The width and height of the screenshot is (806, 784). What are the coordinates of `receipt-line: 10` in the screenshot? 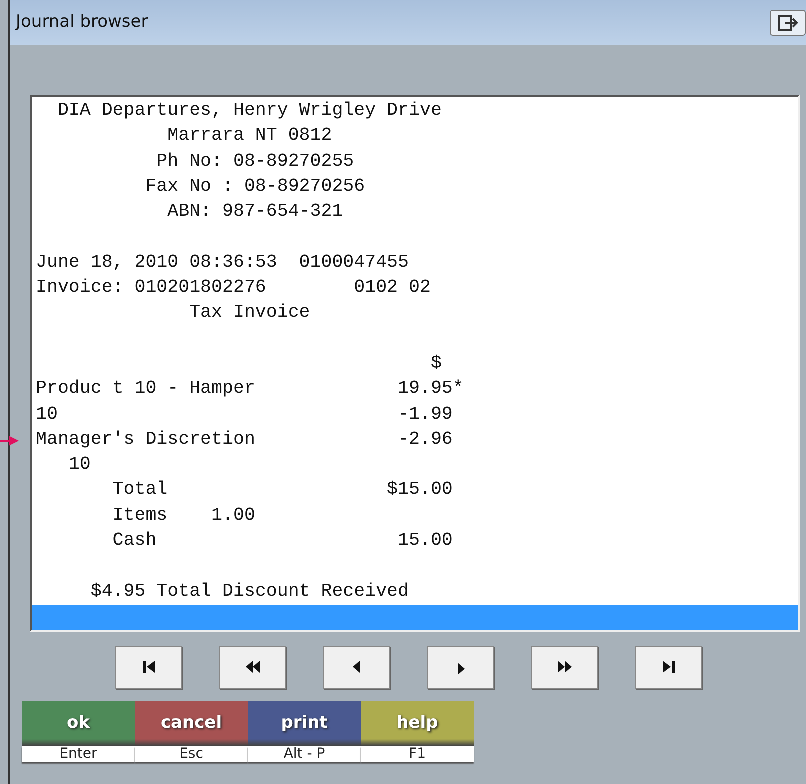 It's located at (63, 465).